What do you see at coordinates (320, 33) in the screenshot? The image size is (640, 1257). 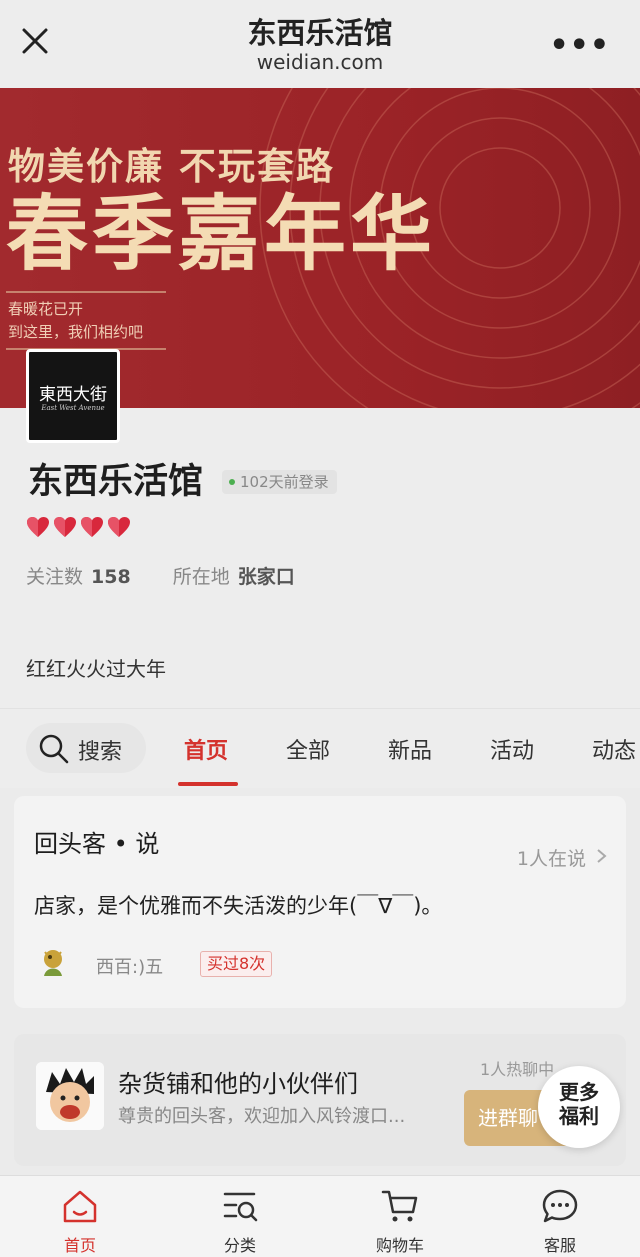 I see `page-title: 东西乐活馆` at bounding box center [320, 33].